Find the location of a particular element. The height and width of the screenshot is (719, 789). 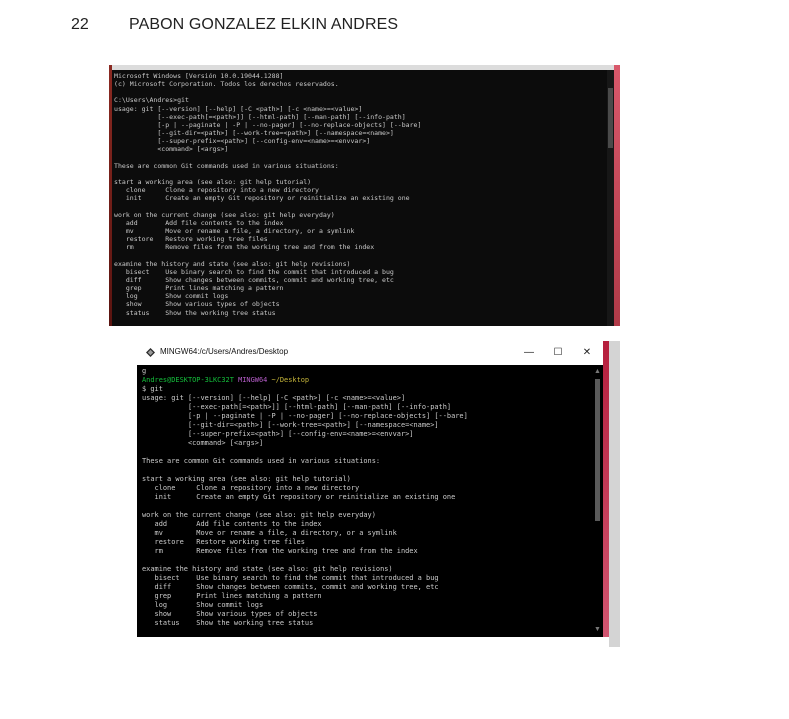

maximize-button: ☐ is located at coordinates (558, 353).